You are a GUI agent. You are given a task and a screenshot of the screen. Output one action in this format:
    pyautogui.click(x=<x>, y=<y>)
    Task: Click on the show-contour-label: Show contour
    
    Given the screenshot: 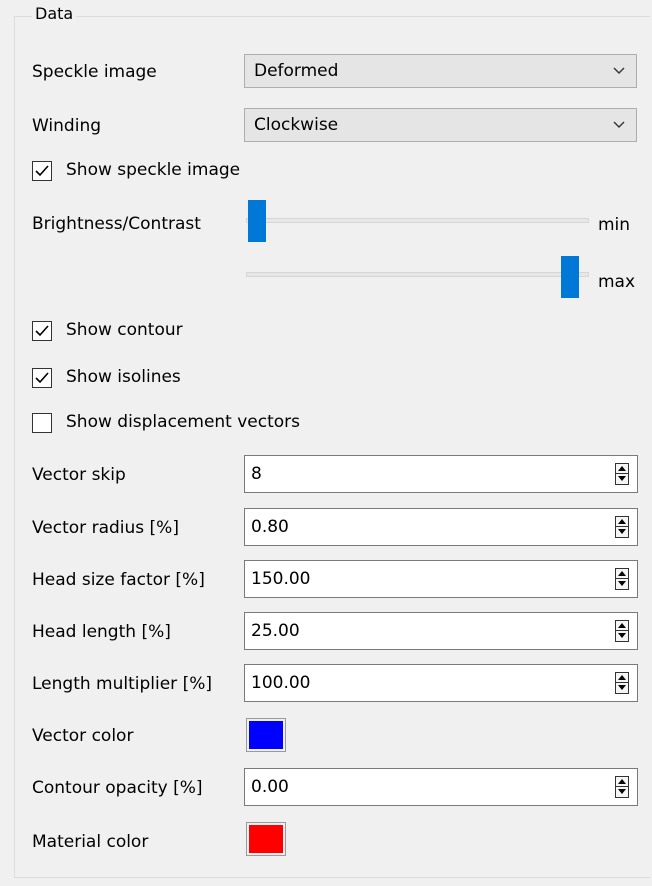 What is the action you would take?
    pyautogui.click(x=124, y=330)
    